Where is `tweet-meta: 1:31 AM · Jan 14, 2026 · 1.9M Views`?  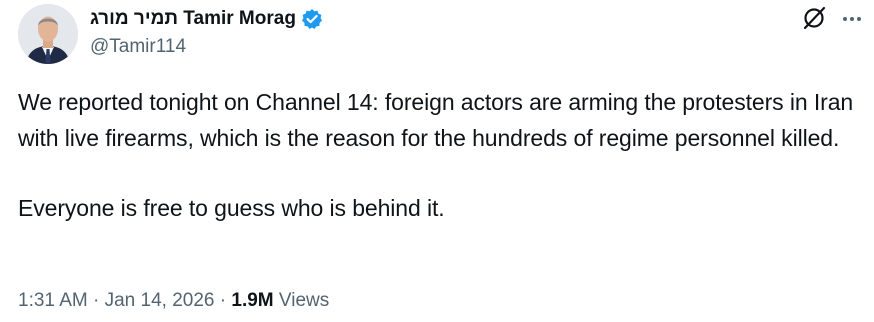 tweet-meta: 1:31 AM · Jan 14, 2026 · 1.9M Views is located at coordinates (173, 301).